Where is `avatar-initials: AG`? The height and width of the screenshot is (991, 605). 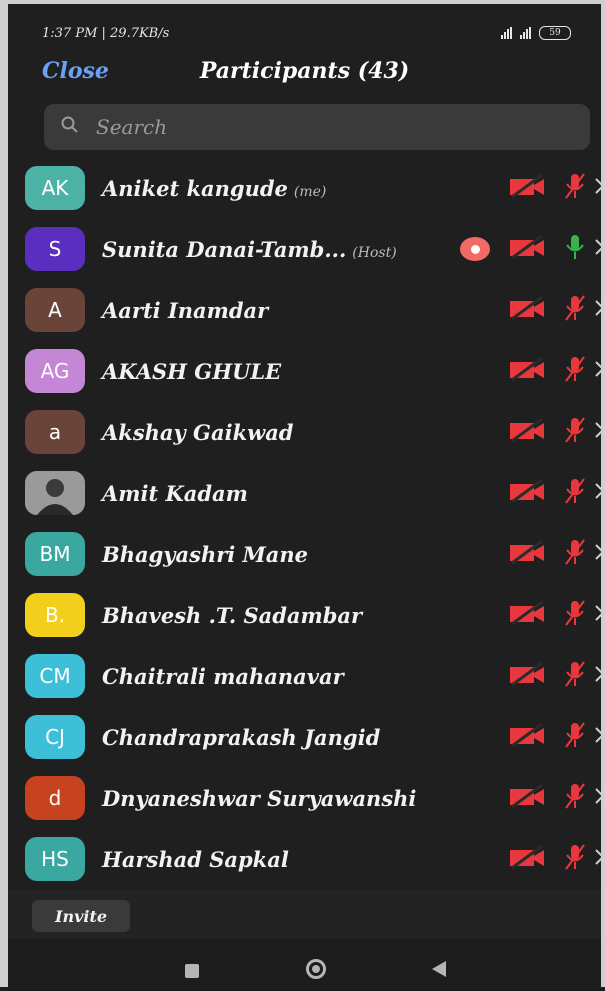 avatar-initials: AG is located at coordinates (55, 371).